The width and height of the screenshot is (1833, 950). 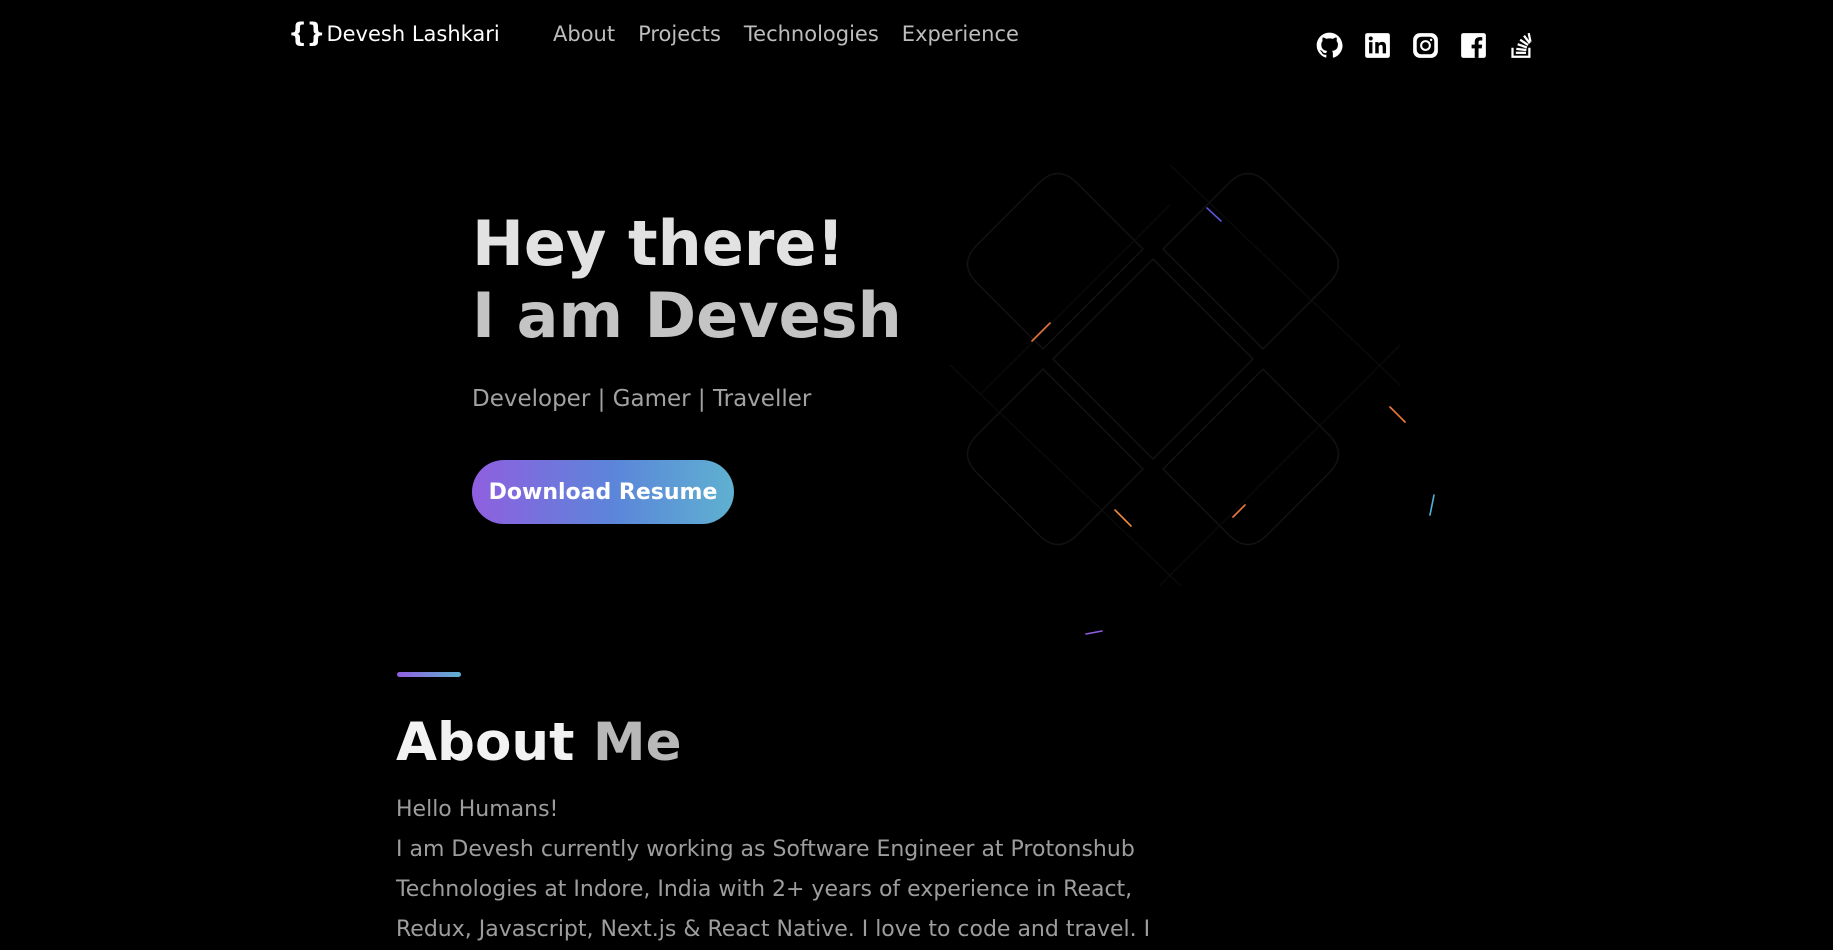 What do you see at coordinates (658, 243) in the screenshot?
I see `hero-greeting: Hey there!` at bounding box center [658, 243].